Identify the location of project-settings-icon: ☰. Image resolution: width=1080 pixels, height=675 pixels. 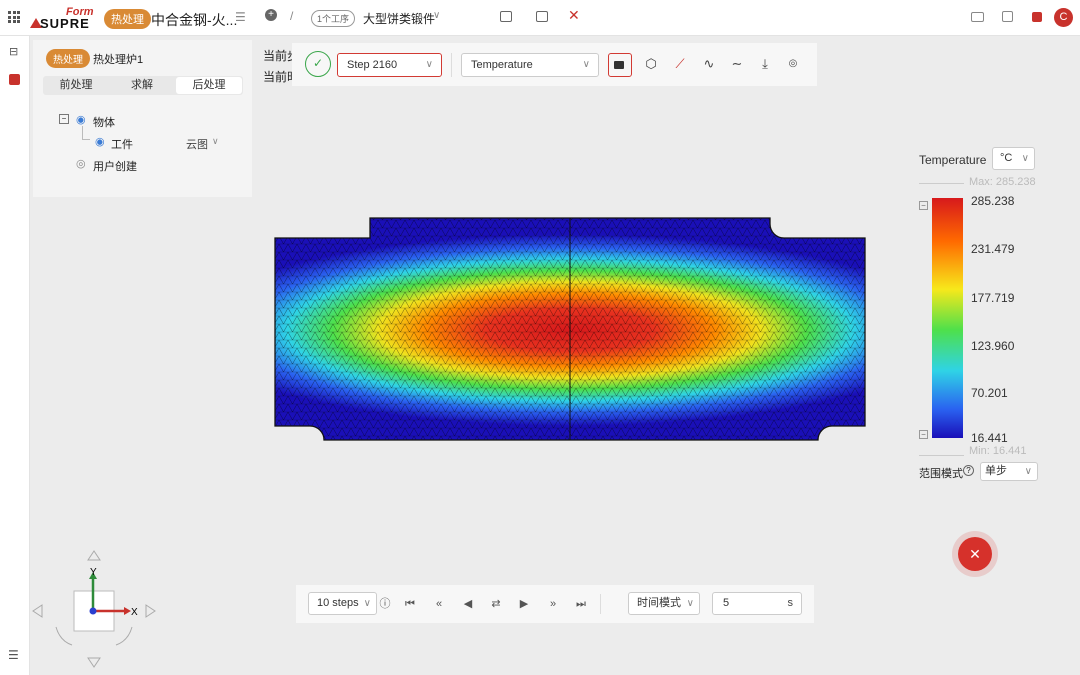
(240, 17).